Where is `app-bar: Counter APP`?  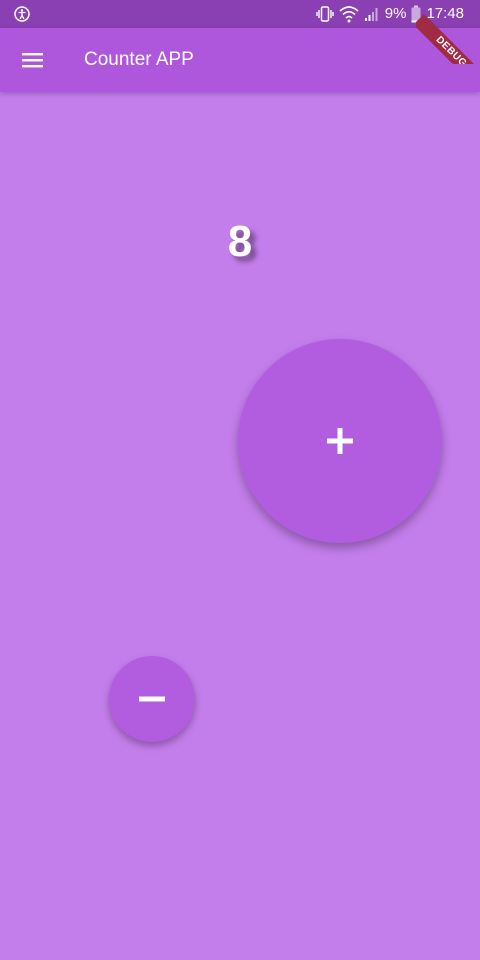 app-bar: Counter APP is located at coordinates (240, 60).